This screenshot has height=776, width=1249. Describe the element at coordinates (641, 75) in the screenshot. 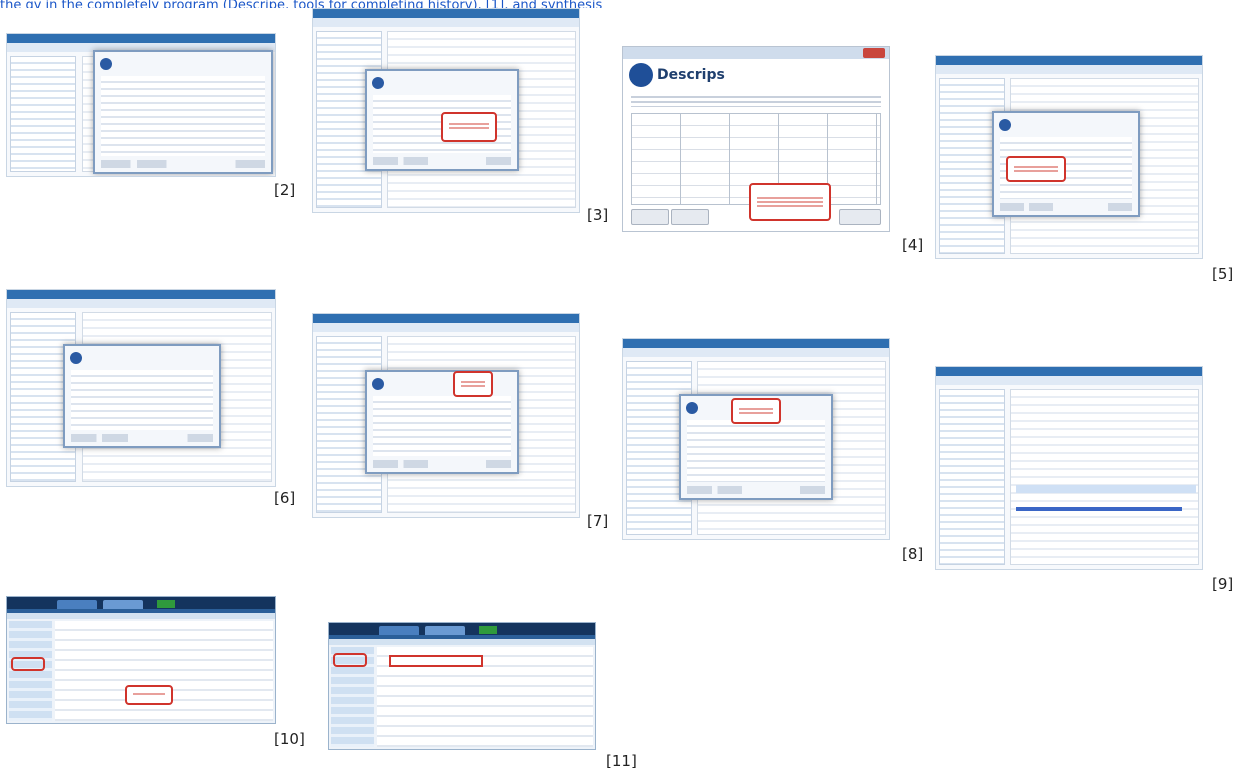

I see `descrips-logo-icon` at that location.